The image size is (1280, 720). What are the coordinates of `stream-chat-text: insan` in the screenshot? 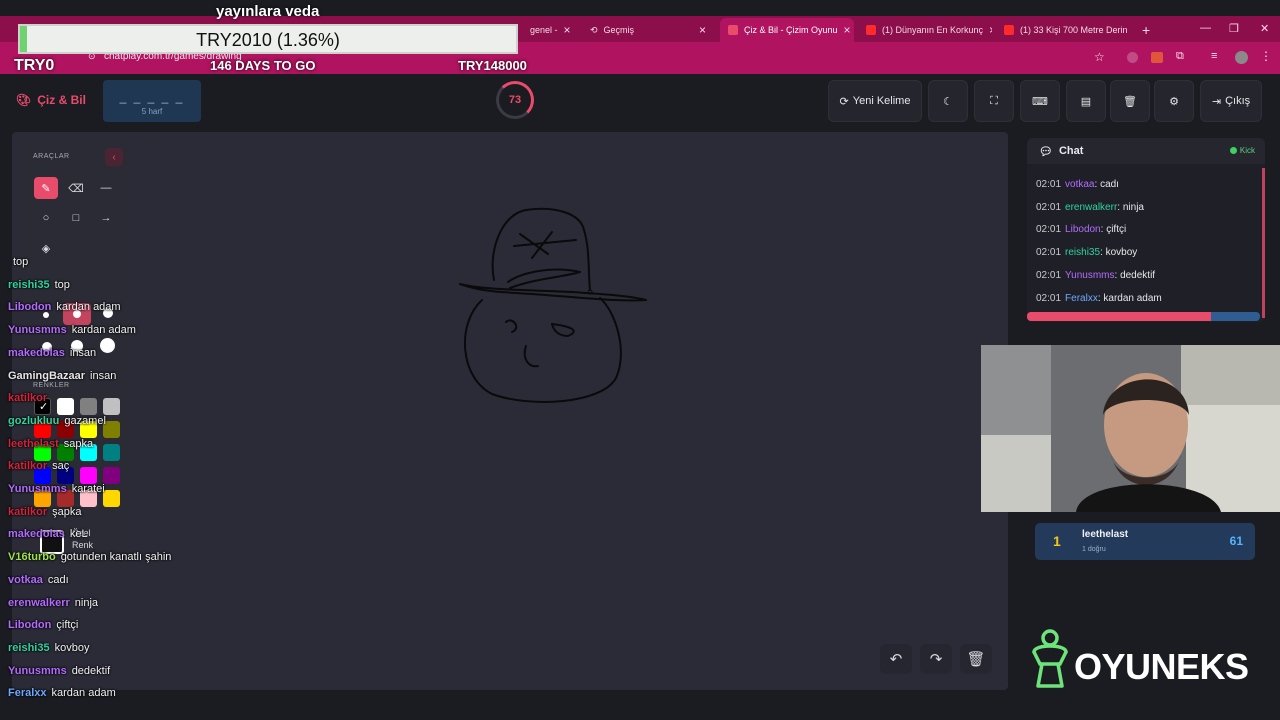 It's located at (103, 375).